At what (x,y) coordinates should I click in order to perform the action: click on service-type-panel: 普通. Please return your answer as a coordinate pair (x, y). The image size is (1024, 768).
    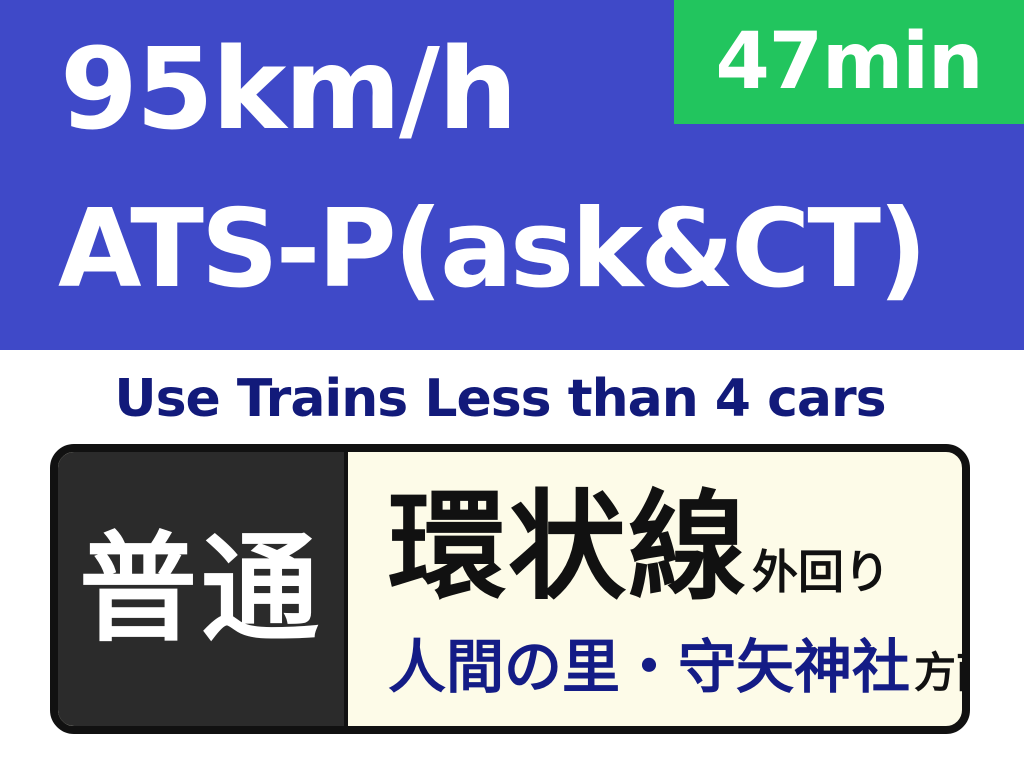
    Looking at the image, I should click on (203, 589).